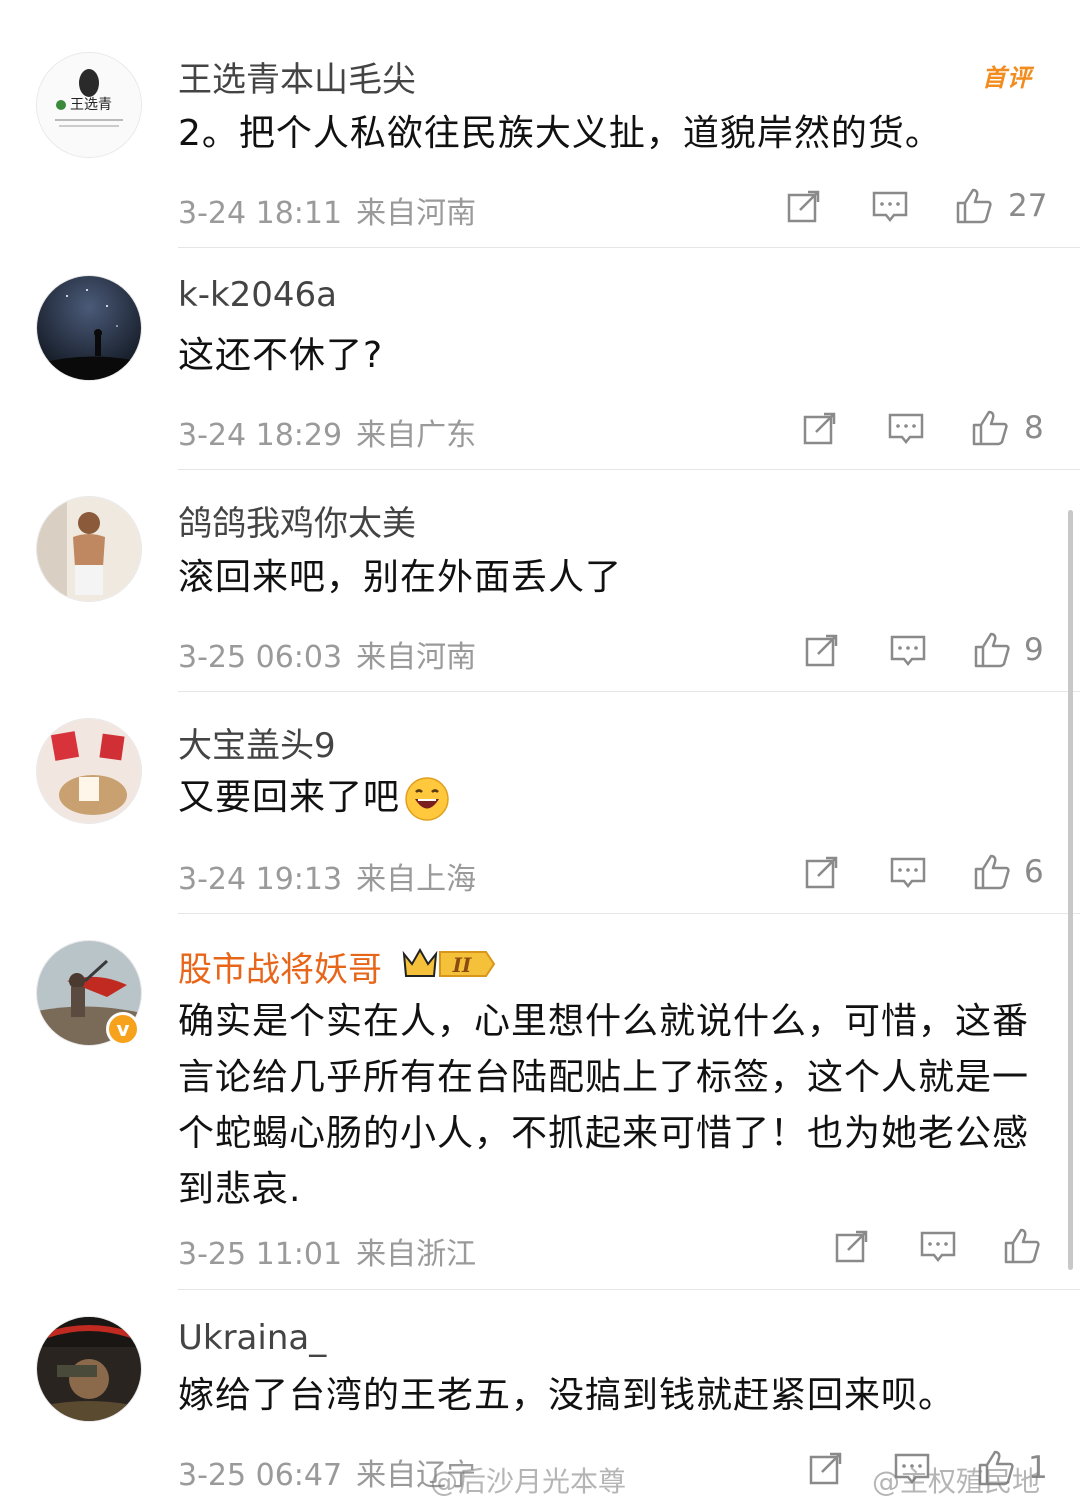 Image resolution: width=1080 pixels, height=1509 pixels. I want to click on username: 王选青本山毛尖, so click(297, 76).